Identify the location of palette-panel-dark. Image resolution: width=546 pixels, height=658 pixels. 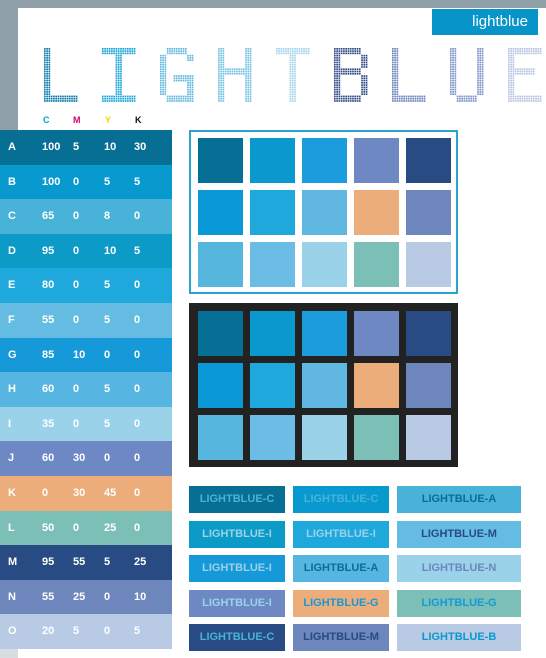
(323, 385).